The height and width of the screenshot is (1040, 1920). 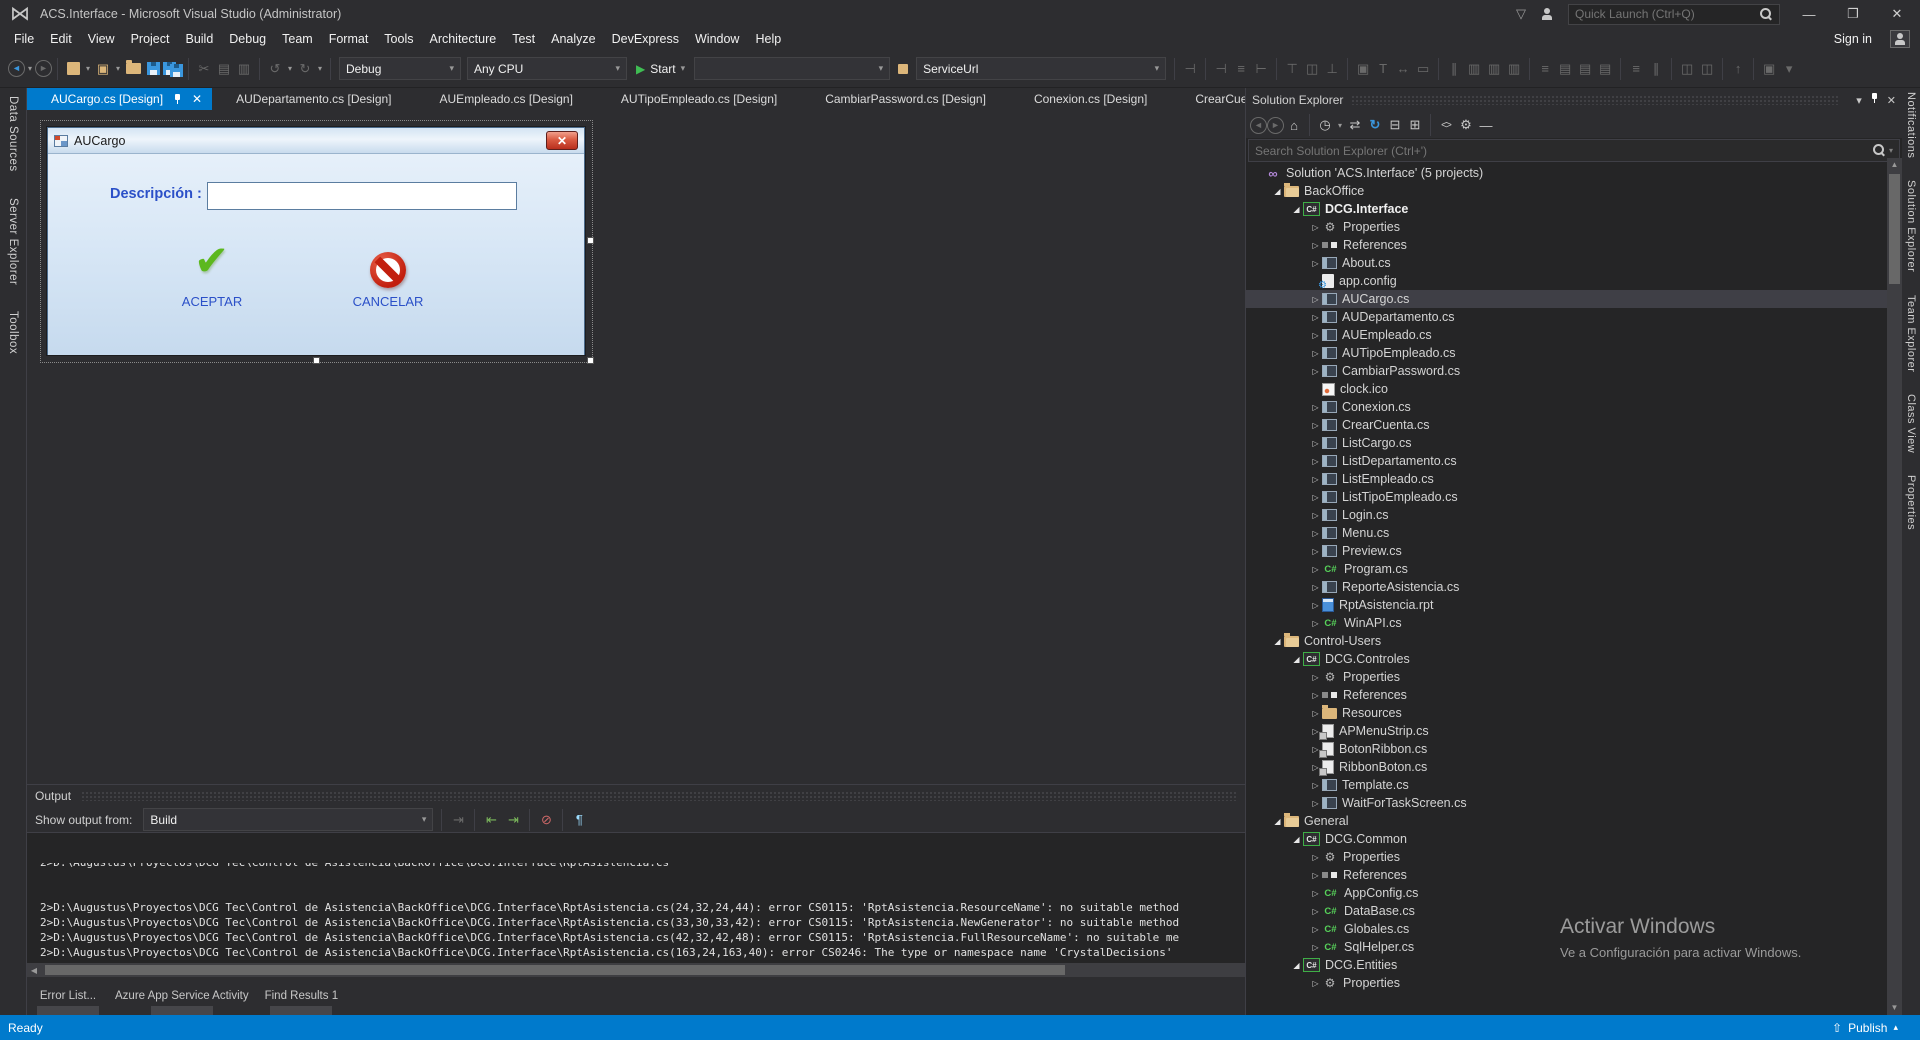 What do you see at coordinates (1403, 69) in the screenshot?
I see `format-align-icon: ↔` at bounding box center [1403, 69].